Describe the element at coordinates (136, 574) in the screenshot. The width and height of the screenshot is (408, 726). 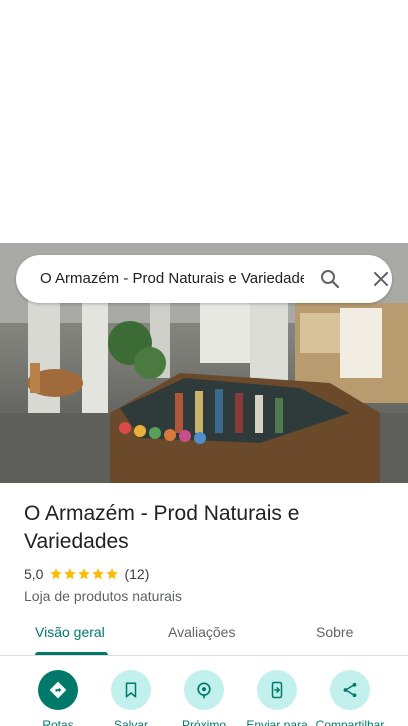
I see `review-count: (12)` at that location.